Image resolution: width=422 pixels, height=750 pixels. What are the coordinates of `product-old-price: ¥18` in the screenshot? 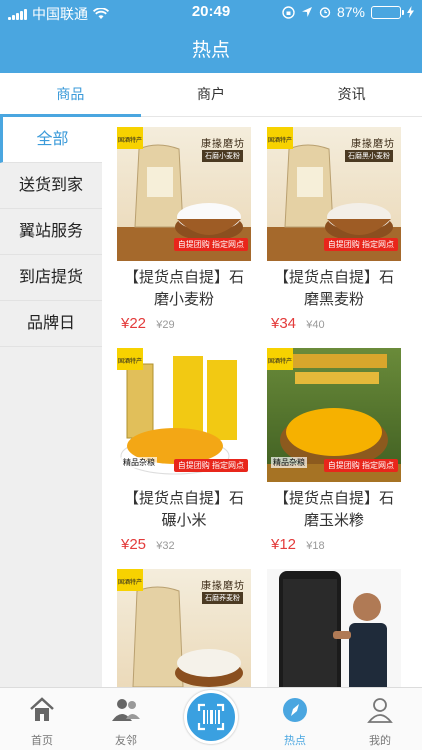 It's located at (315, 546).